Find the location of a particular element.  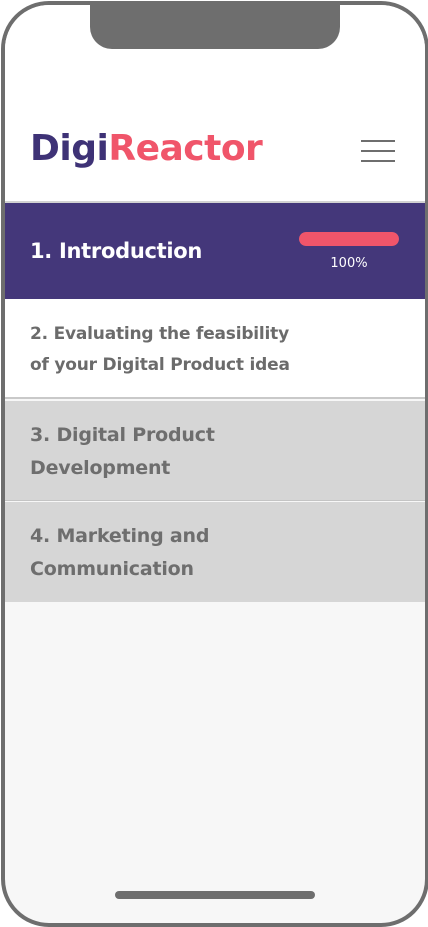

module-title: 4. Marketing and Communication is located at coordinates (119, 553).